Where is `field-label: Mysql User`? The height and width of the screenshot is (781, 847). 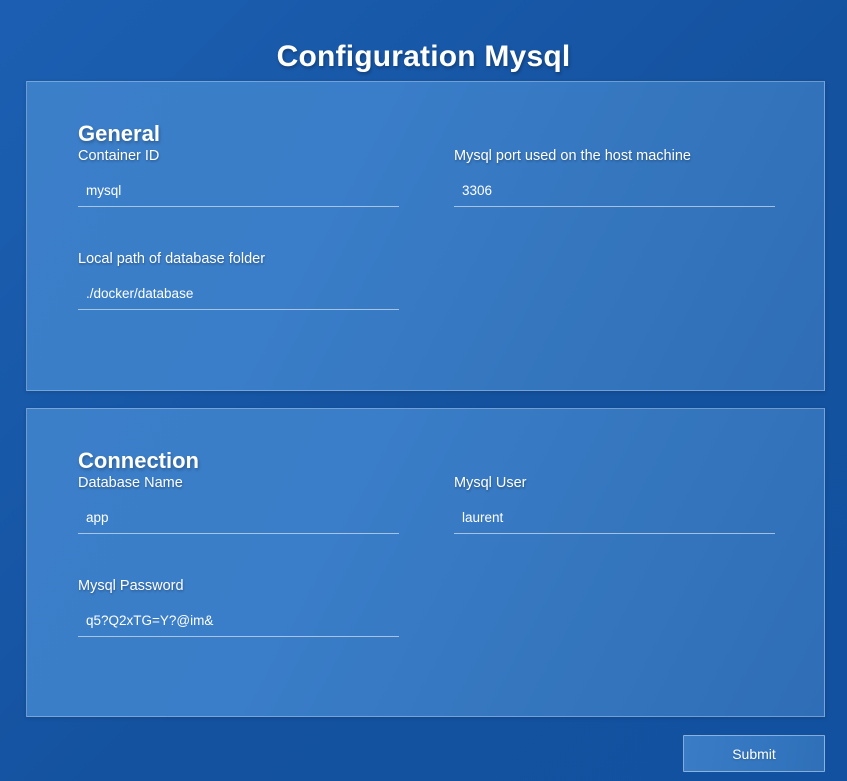 field-label: Mysql User is located at coordinates (490, 483).